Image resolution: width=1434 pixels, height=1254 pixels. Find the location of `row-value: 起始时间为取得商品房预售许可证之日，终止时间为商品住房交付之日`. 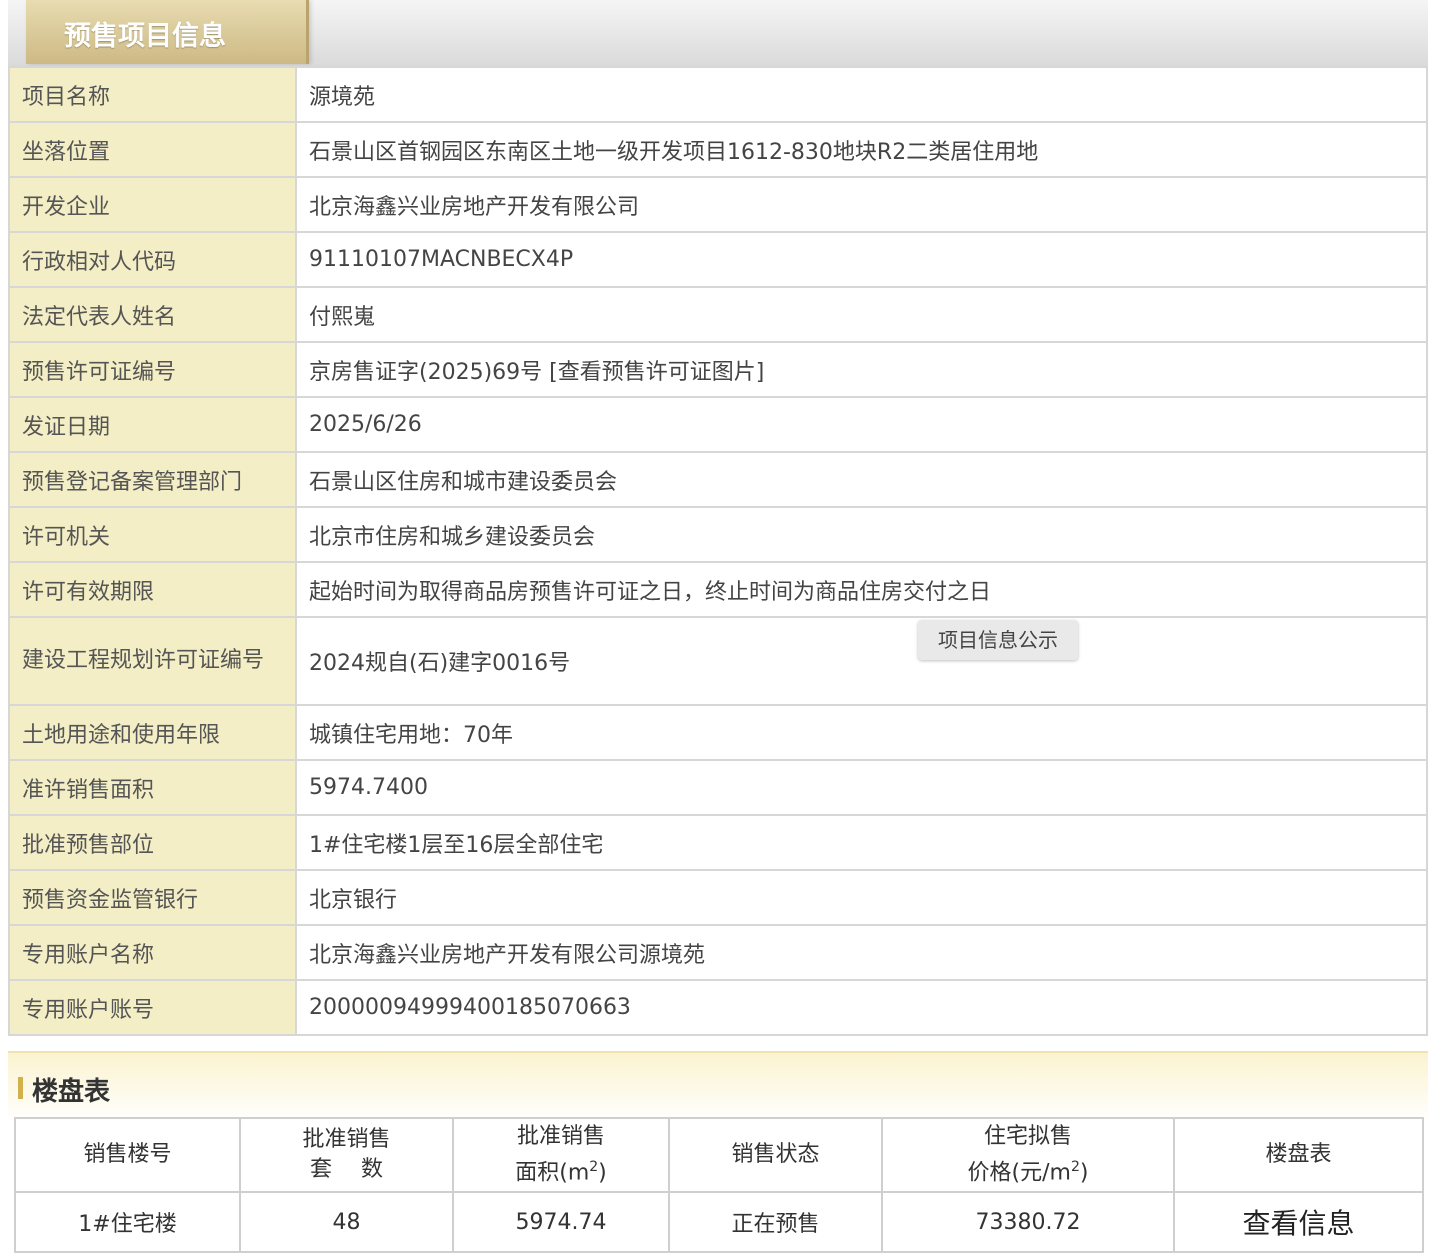

row-value: 起始时间为取得商品房预售许可证之日，终止时间为商品住房交付之日 is located at coordinates (861, 589).